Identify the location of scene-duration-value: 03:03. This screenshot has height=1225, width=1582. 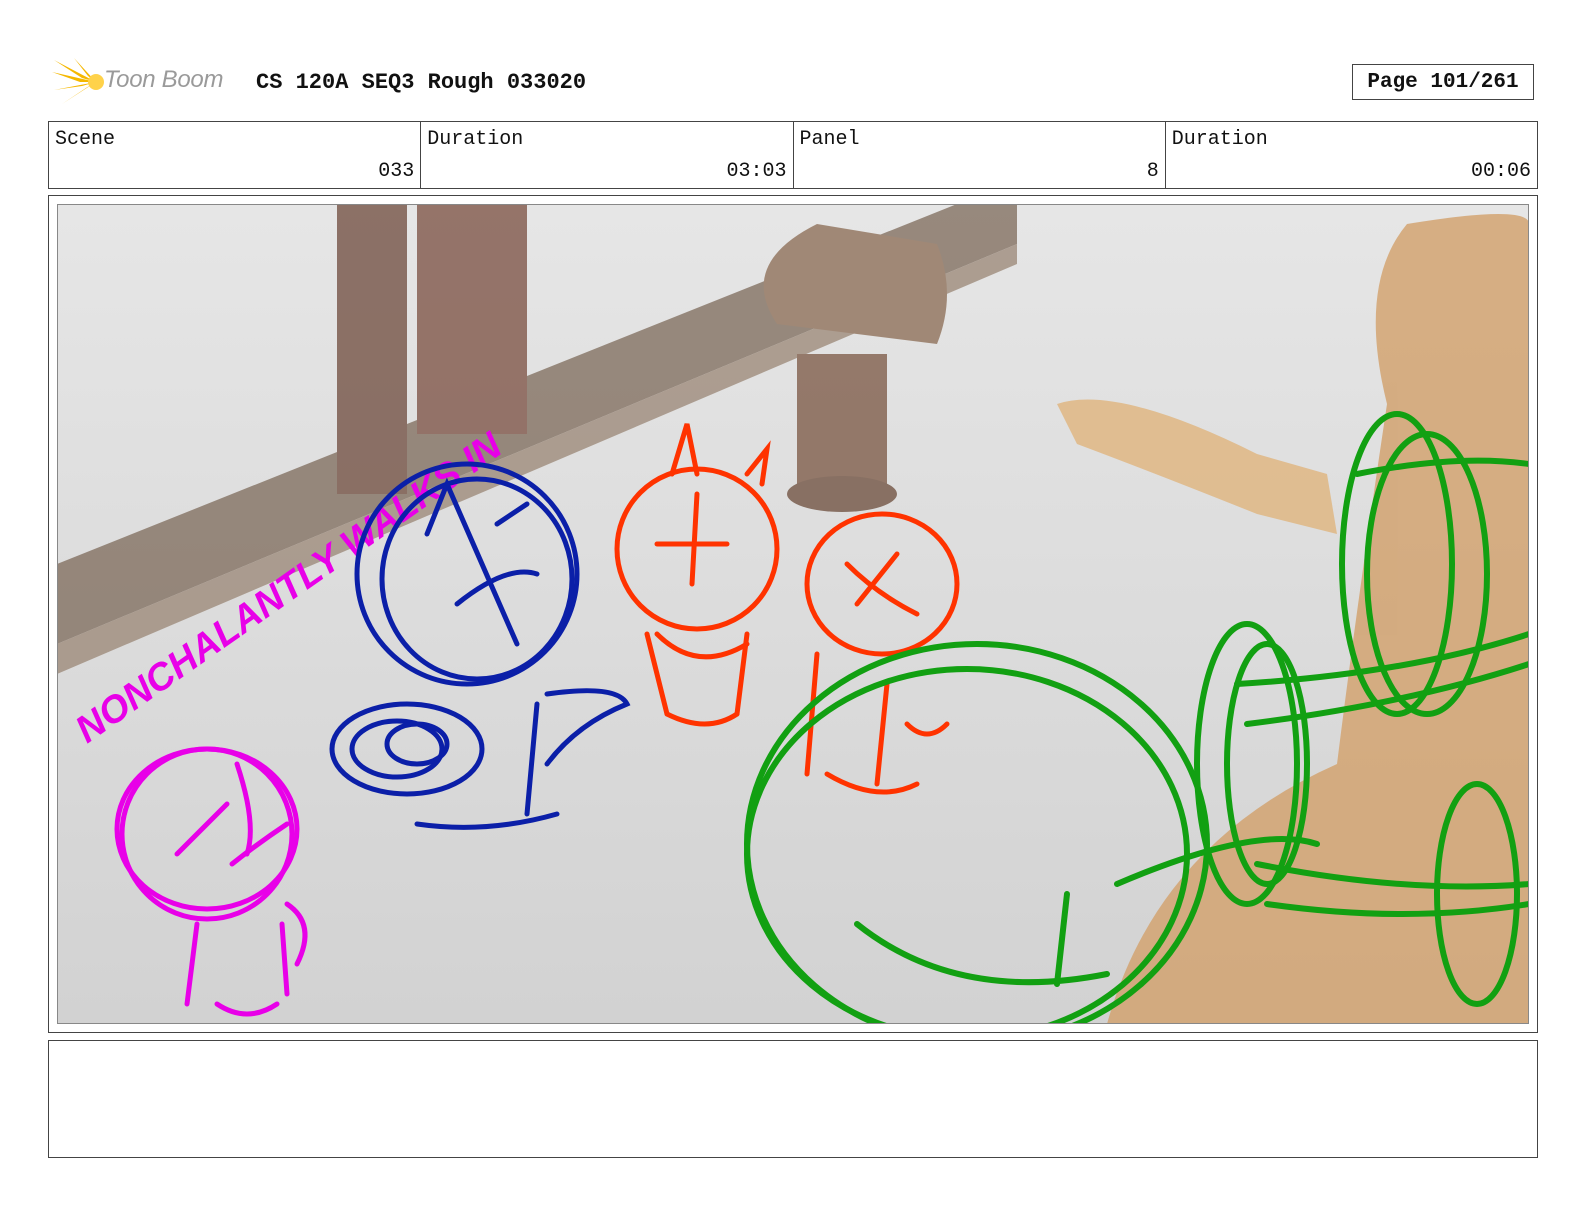
(756, 171).